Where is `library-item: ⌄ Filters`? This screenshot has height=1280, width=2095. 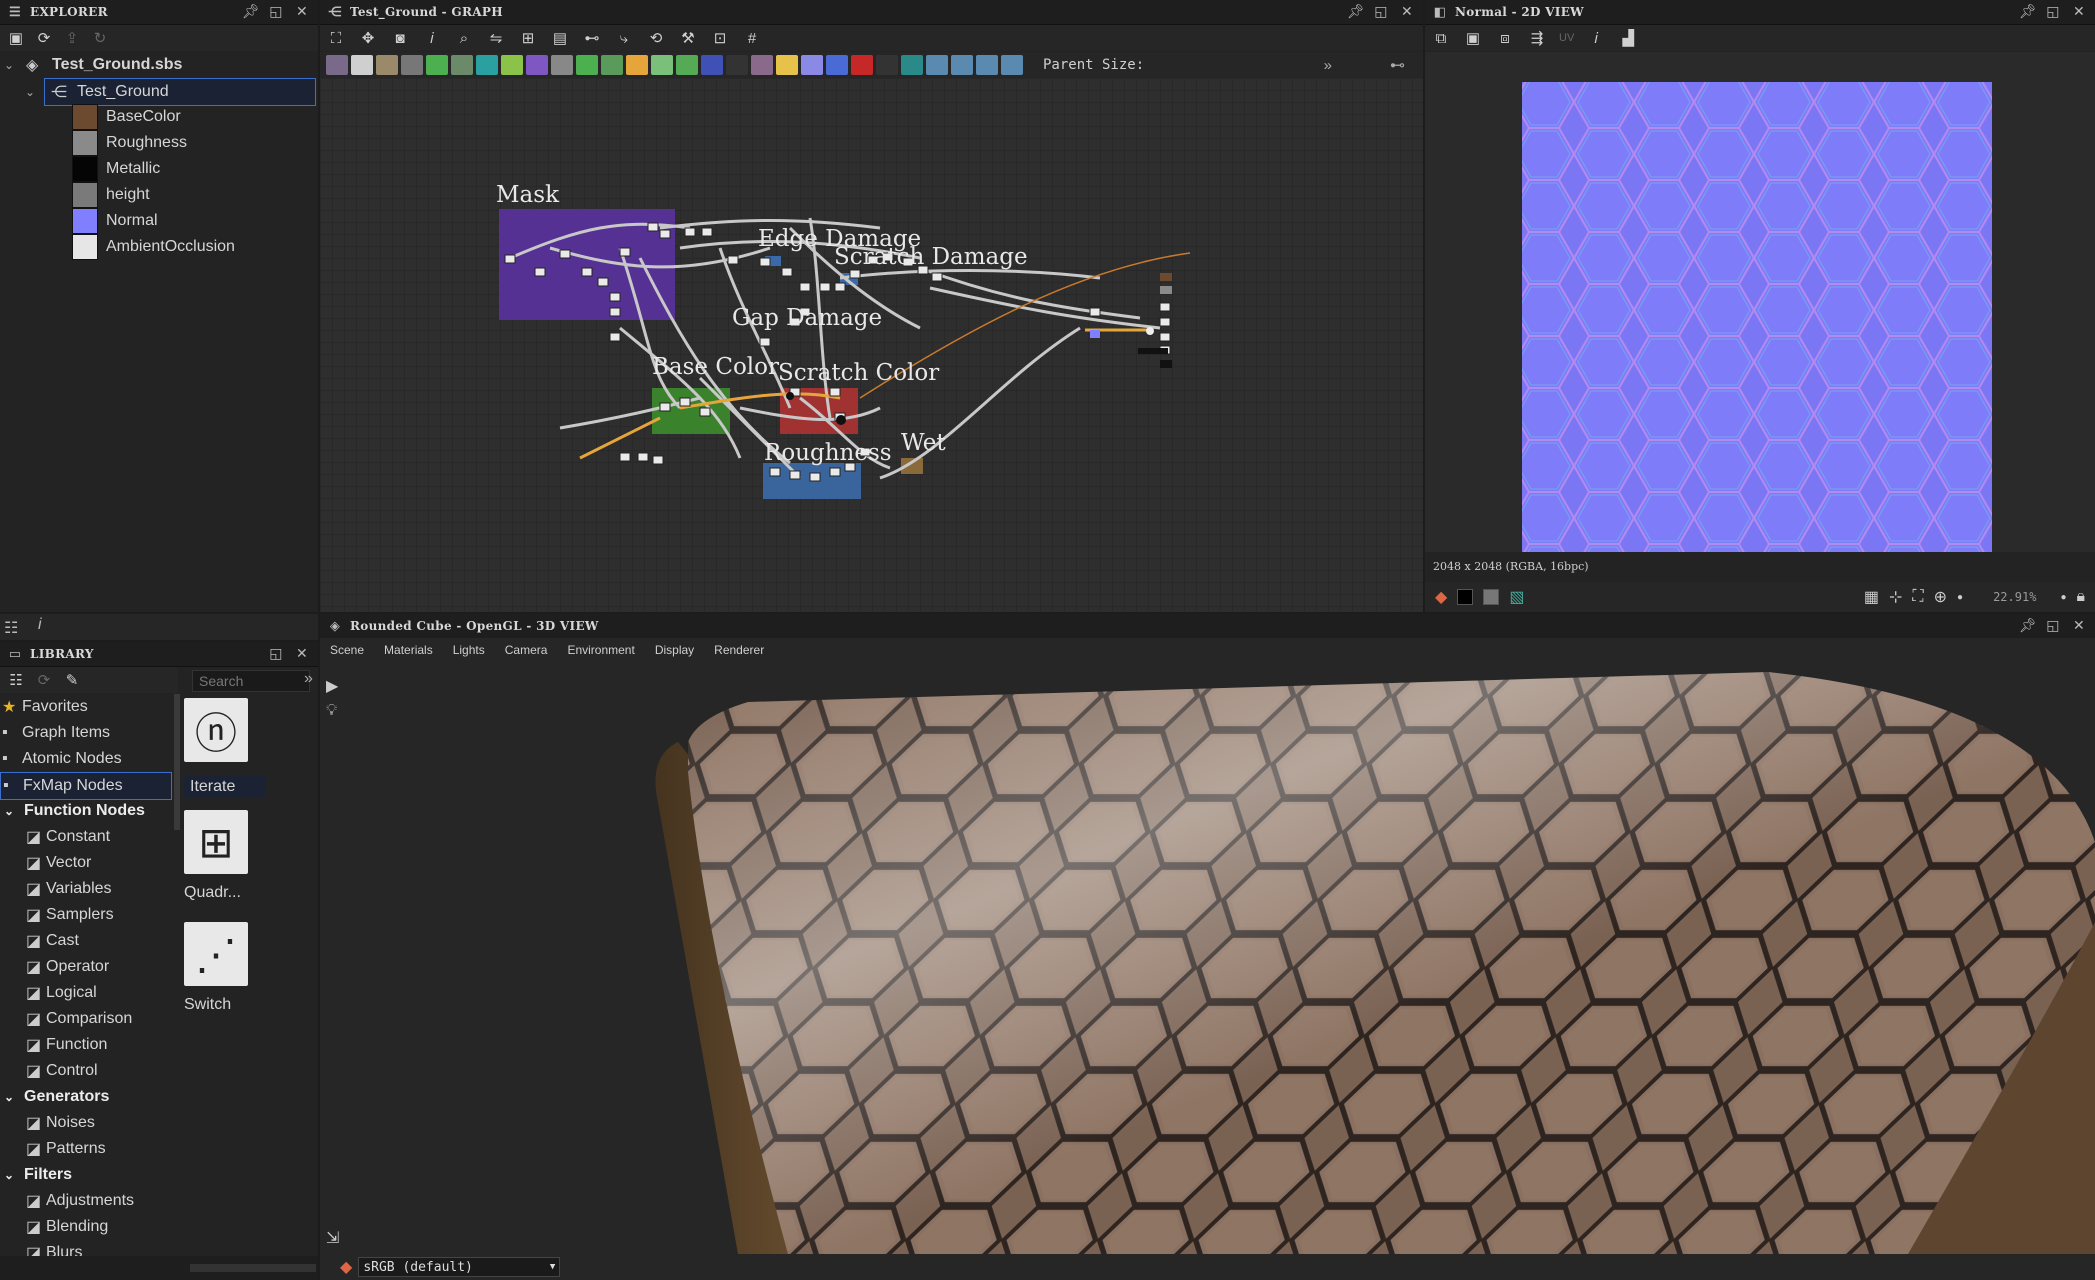 library-item: ⌄ Filters is located at coordinates (86, 1175).